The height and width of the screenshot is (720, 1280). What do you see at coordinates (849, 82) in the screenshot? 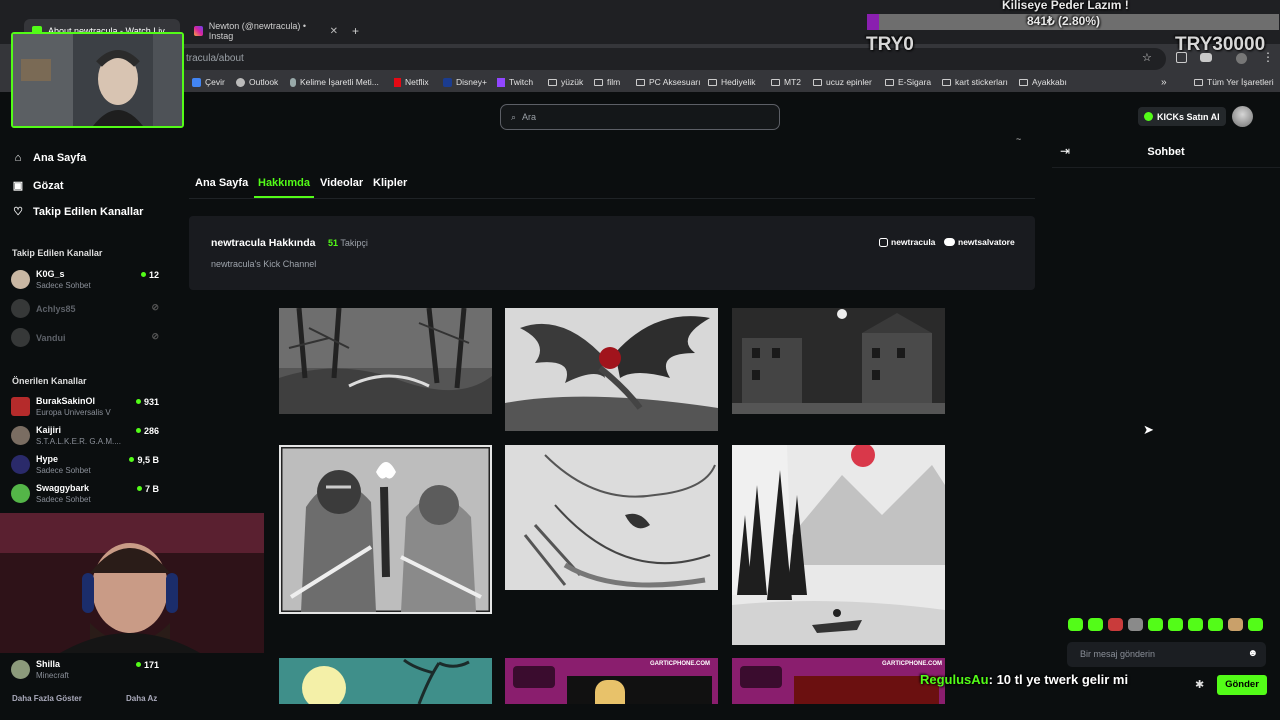
I see `bookmark-label: ucuz epinler` at bounding box center [849, 82].